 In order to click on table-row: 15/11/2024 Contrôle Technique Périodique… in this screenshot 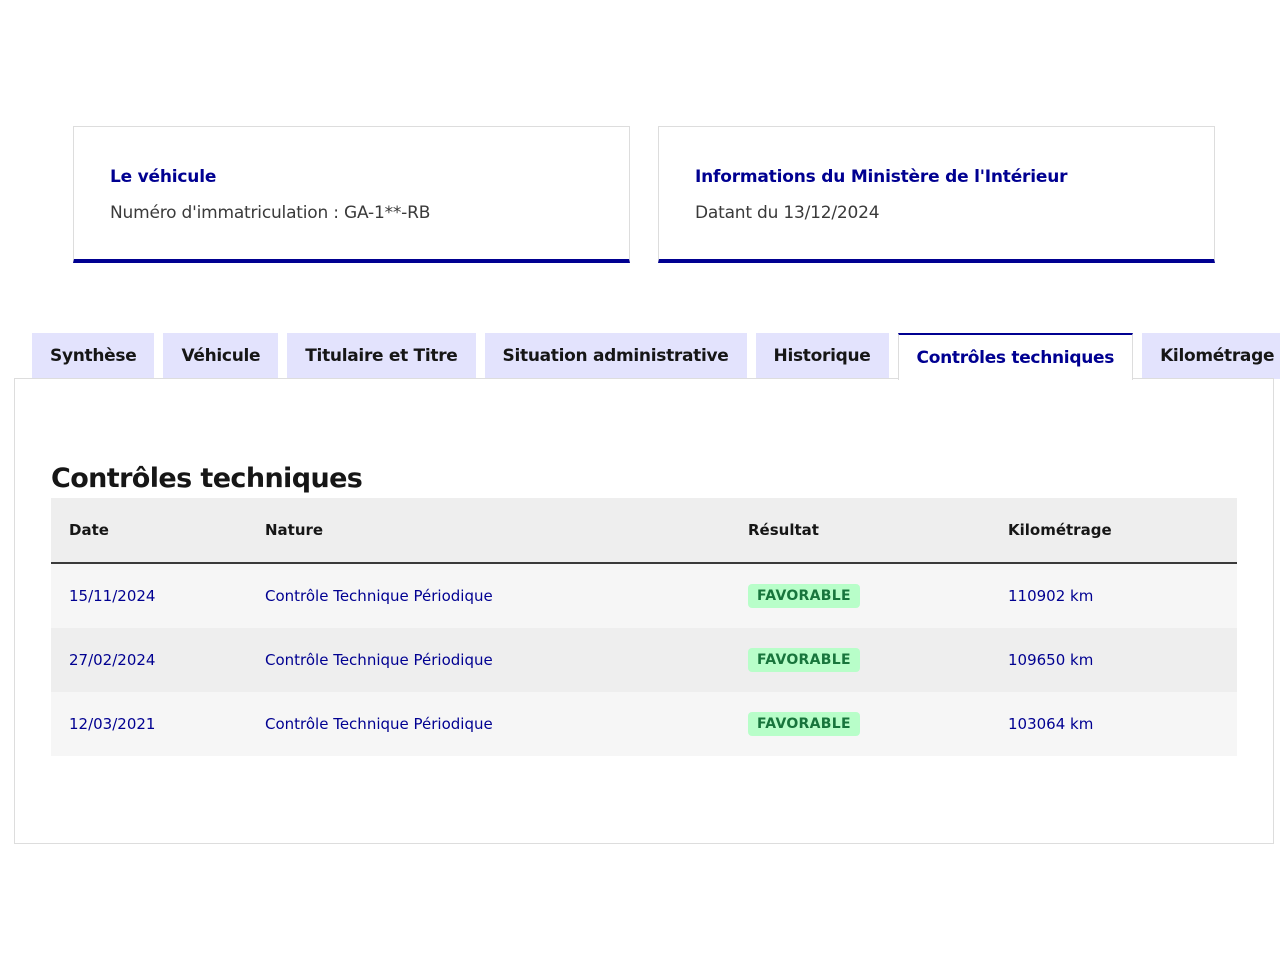, I will do `click(644, 596)`.